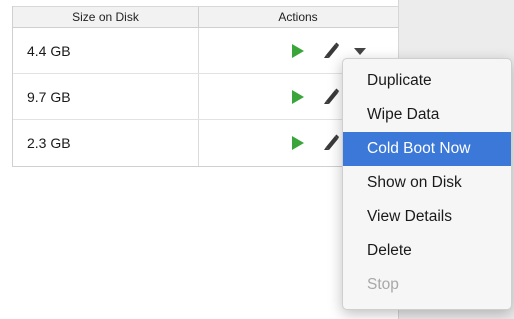 This screenshot has width=514, height=319. Describe the element at coordinates (427, 217) in the screenshot. I see `menu-item-view-details: View Details` at that location.